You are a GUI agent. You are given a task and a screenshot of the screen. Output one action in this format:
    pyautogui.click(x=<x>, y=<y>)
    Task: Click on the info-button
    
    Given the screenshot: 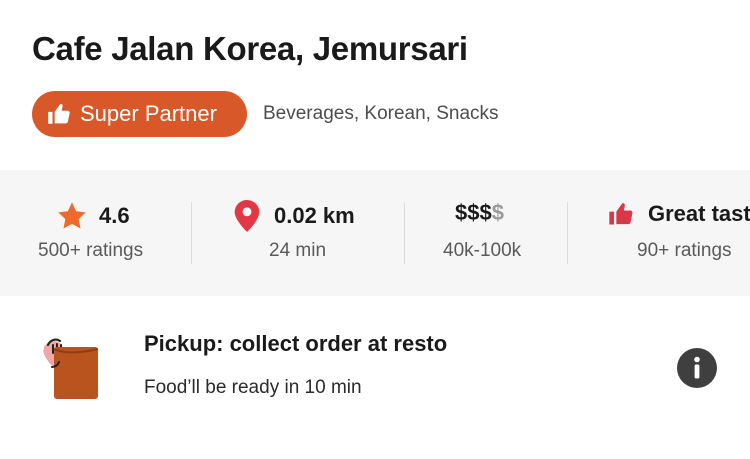 What is the action you would take?
    pyautogui.click(x=697, y=368)
    